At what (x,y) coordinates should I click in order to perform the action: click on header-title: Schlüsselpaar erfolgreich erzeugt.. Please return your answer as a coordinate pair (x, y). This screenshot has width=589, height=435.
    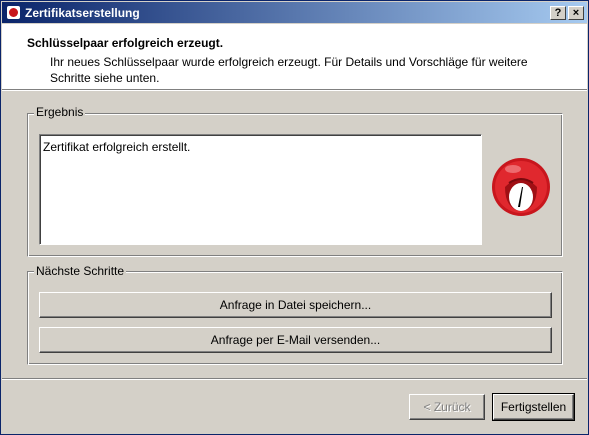
    Looking at the image, I should click on (125, 43).